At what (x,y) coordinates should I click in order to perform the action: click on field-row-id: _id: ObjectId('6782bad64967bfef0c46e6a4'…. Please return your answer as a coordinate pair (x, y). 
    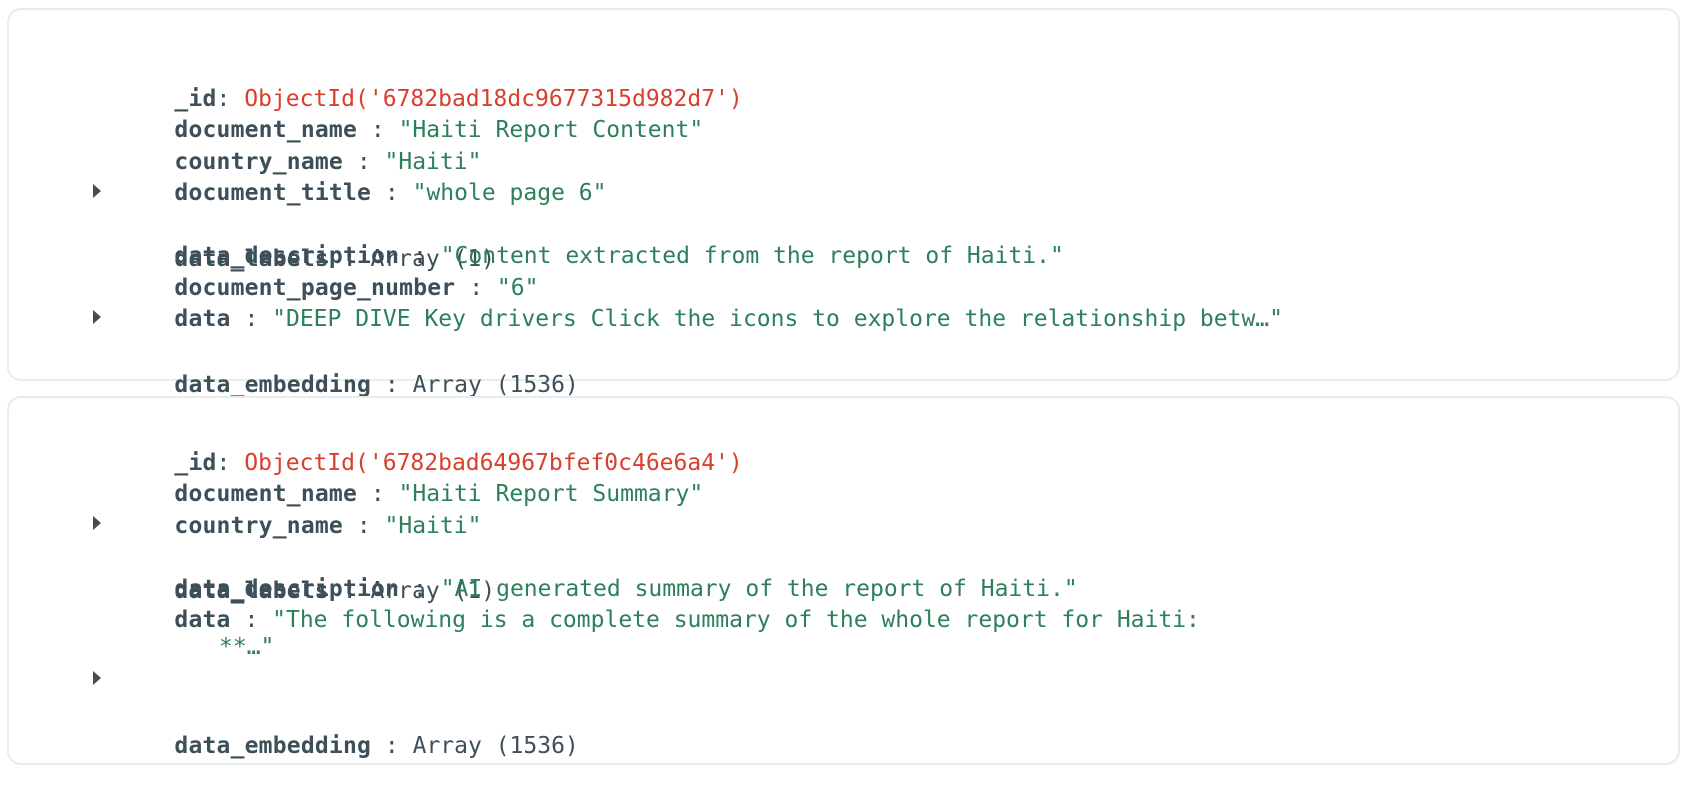
    Looking at the image, I should click on (458, 463).